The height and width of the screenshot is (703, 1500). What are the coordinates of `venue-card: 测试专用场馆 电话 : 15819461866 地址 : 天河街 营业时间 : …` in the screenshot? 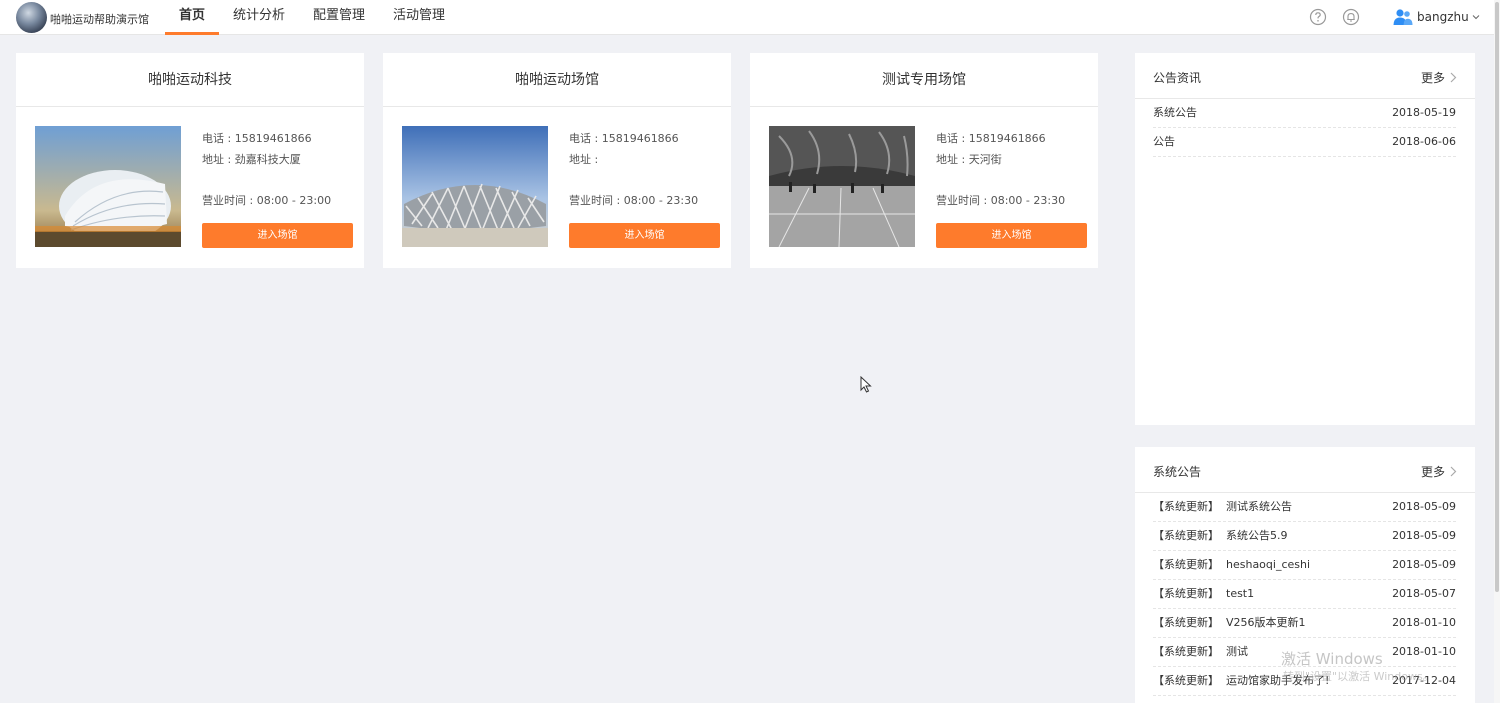 It's located at (924, 160).